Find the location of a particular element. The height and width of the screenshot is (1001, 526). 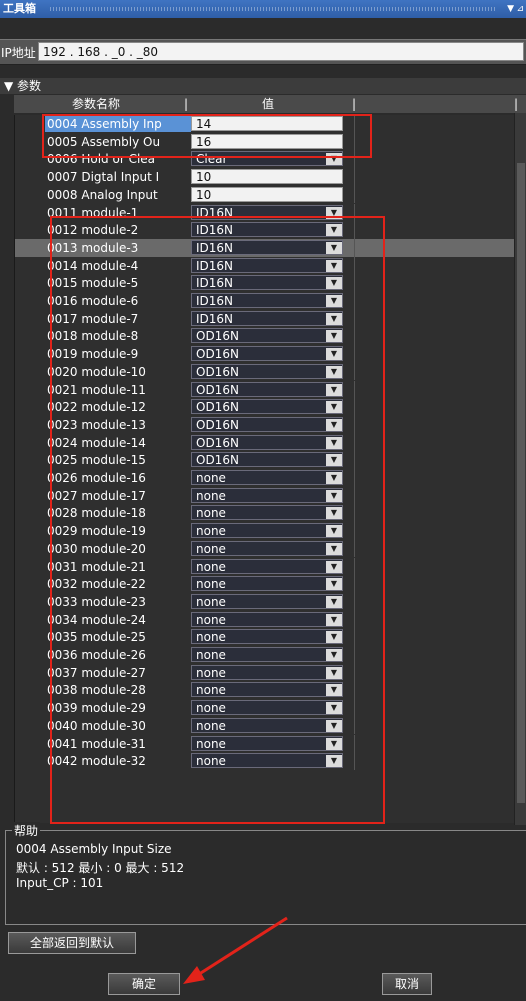

pin-icon: ⊿ is located at coordinates (520, 9).